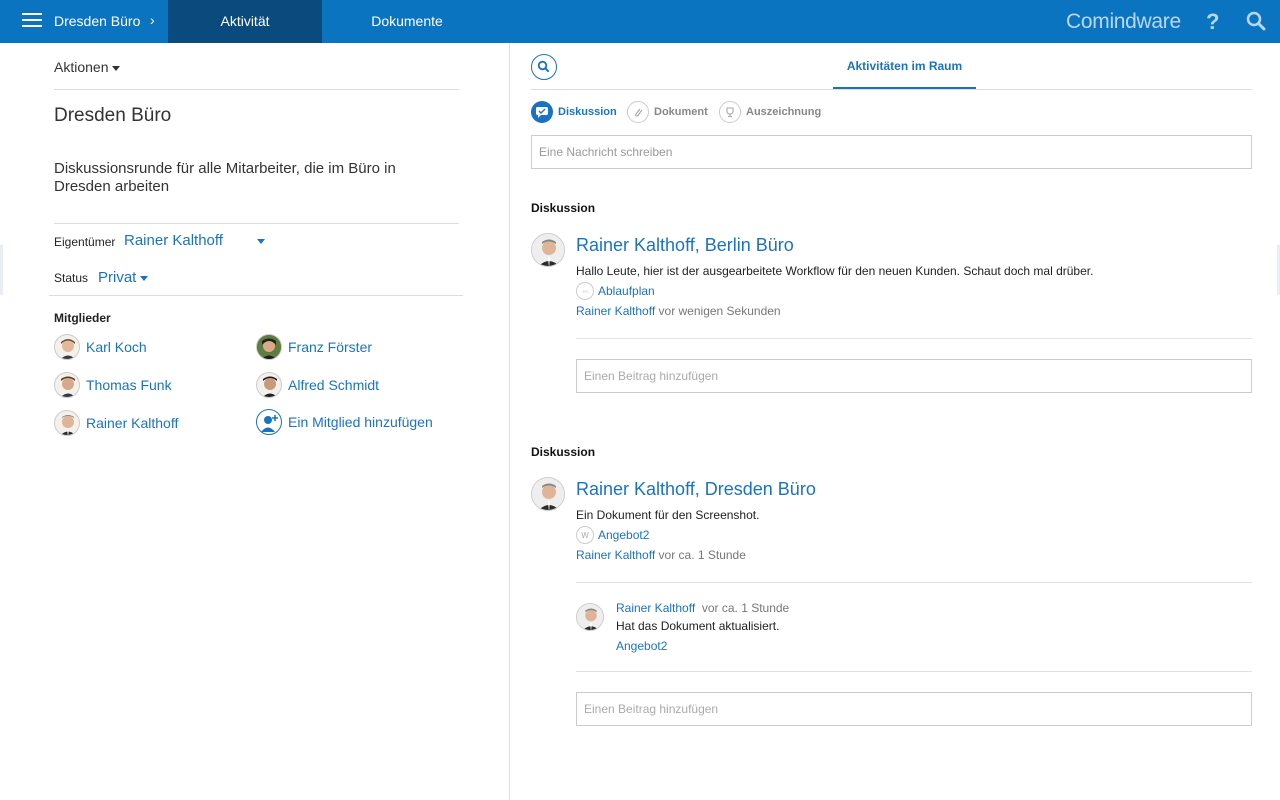 This screenshot has width=1280, height=800. Describe the element at coordinates (1123, 21) in the screenshot. I see `brand-logo: Comindware` at that location.